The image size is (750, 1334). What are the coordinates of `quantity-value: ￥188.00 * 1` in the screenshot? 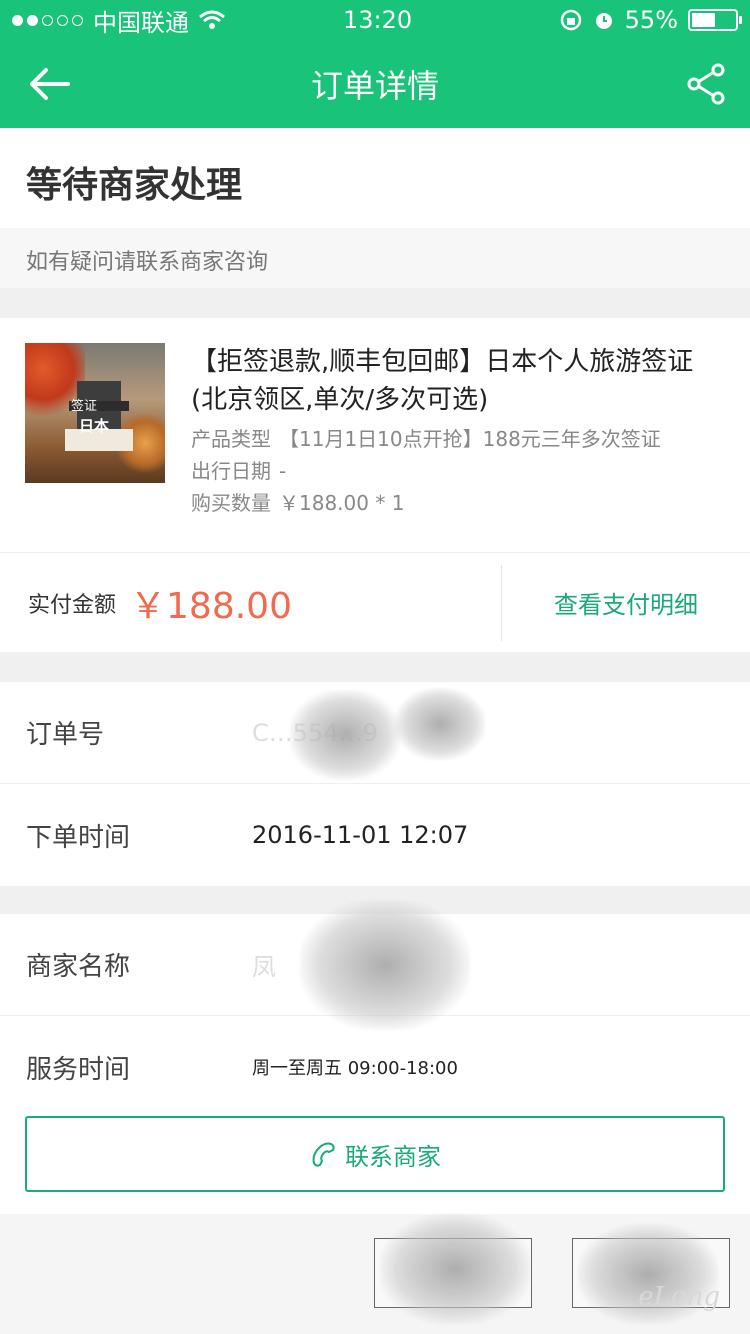 It's located at (342, 503).